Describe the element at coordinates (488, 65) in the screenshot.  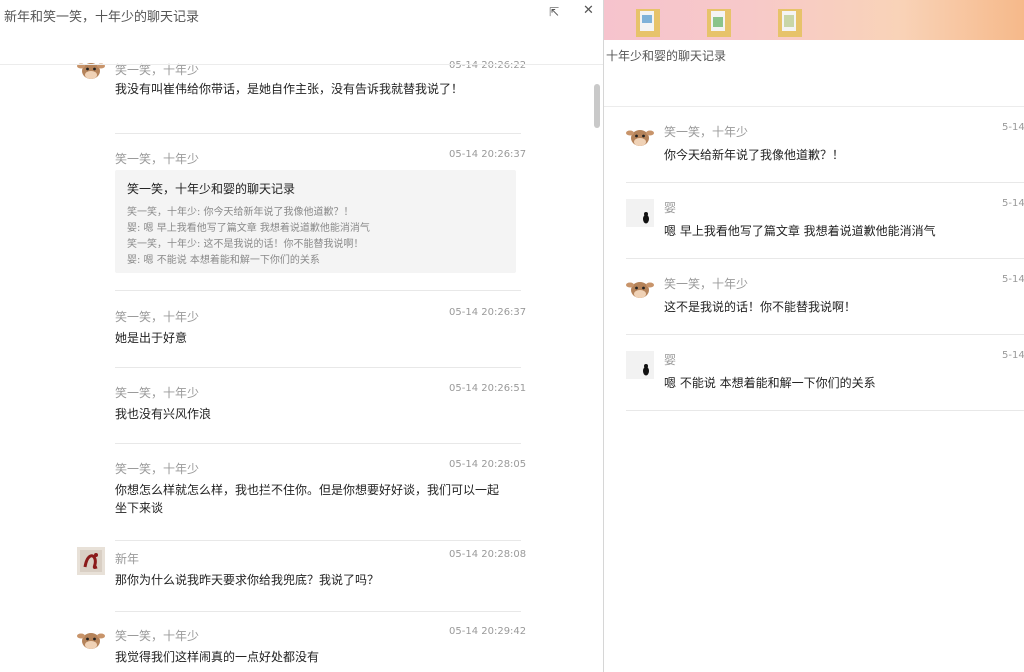
I see `message-time: 05-14 20:26:22` at that location.